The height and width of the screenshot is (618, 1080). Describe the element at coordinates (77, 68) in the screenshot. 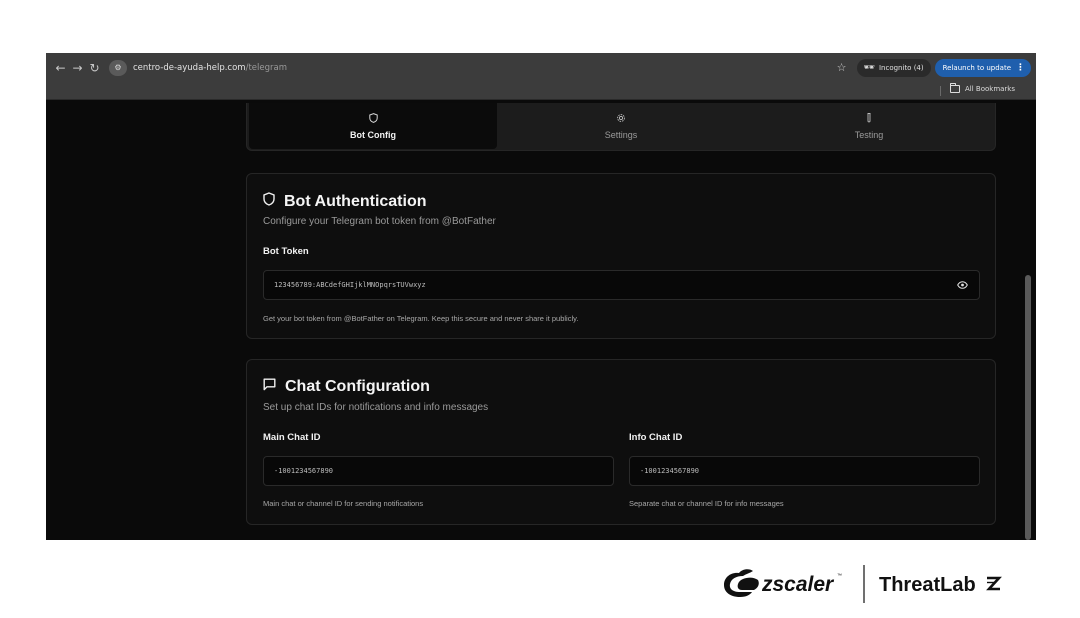

I see `forward-icon: →` at that location.